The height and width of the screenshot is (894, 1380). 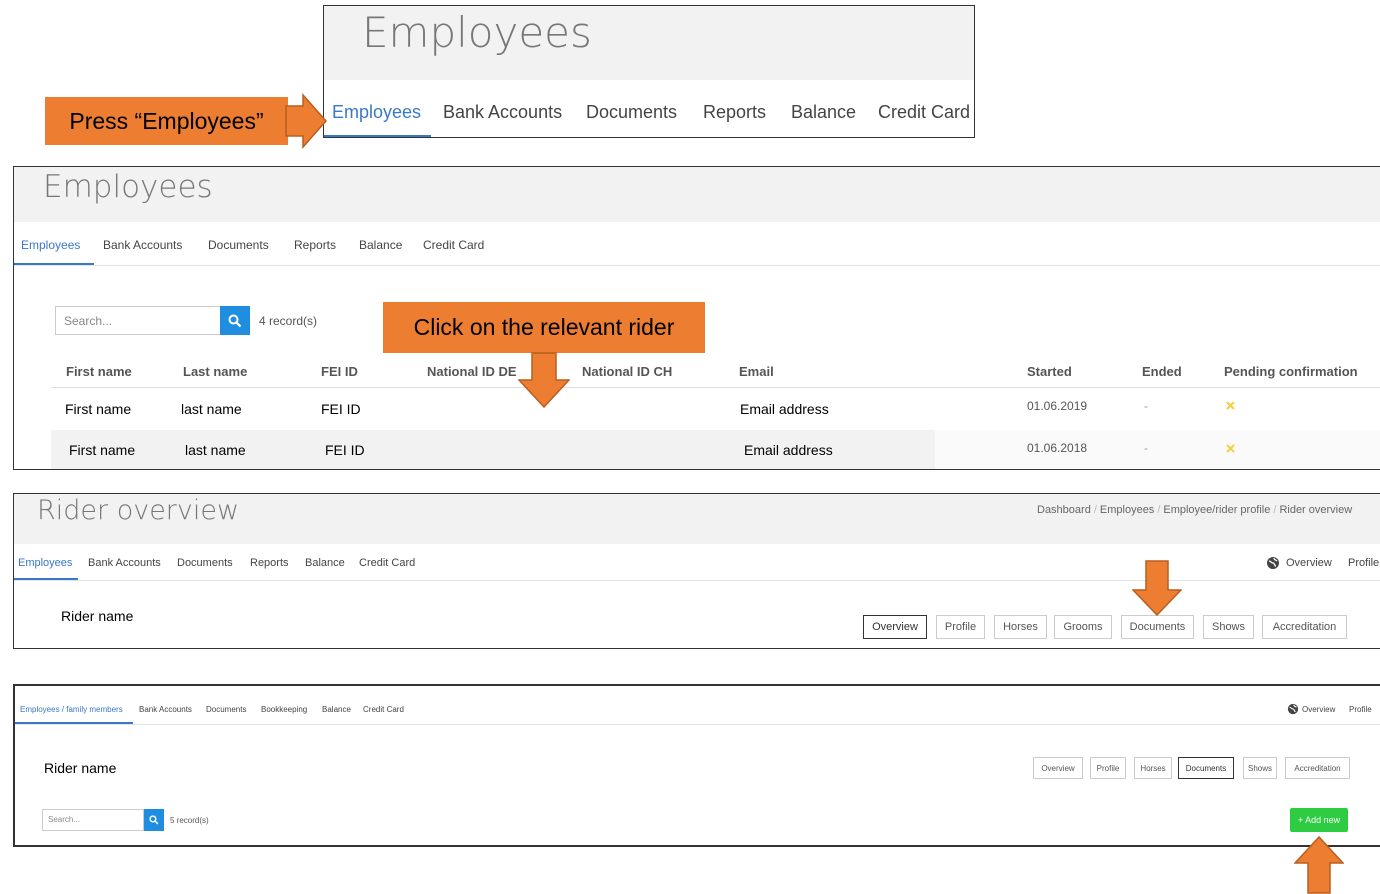 I want to click on breadcrumb-rider-overview: Rider overview, so click(x=1316, y=510).